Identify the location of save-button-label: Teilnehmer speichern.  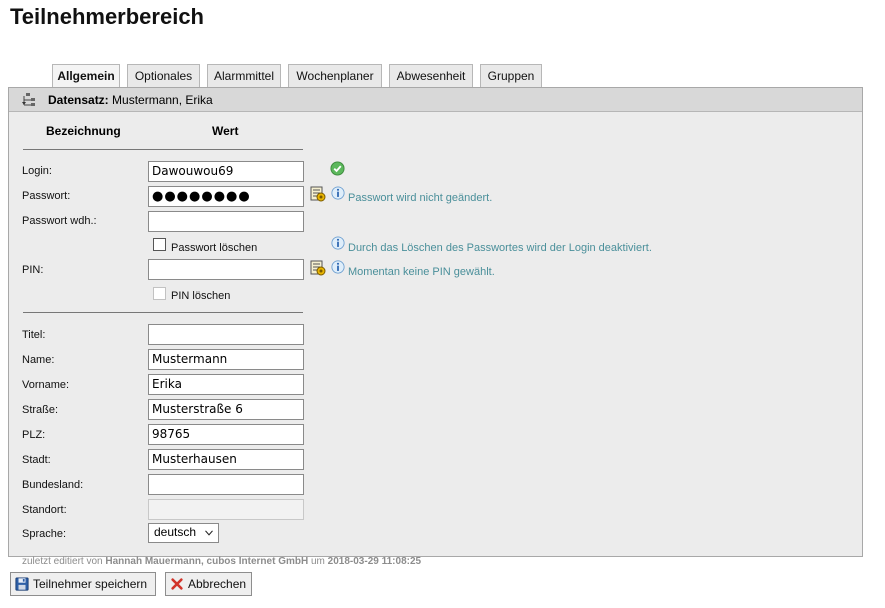
(90, 584).